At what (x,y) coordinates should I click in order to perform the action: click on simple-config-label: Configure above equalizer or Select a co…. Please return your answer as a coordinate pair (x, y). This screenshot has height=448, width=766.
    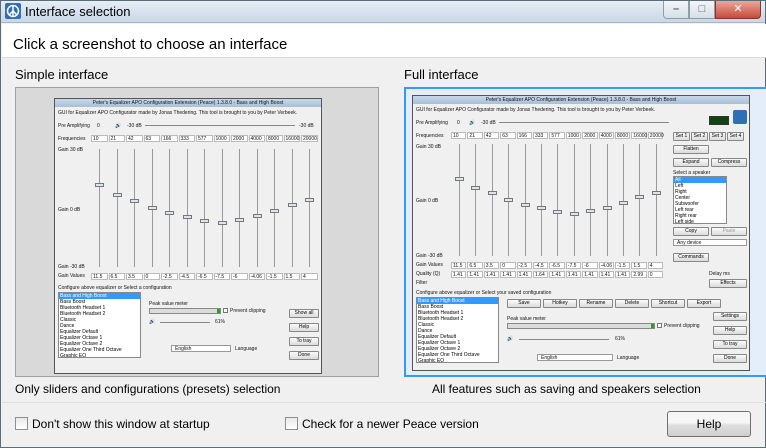
    Looking at the image, I should click on (115, 288).